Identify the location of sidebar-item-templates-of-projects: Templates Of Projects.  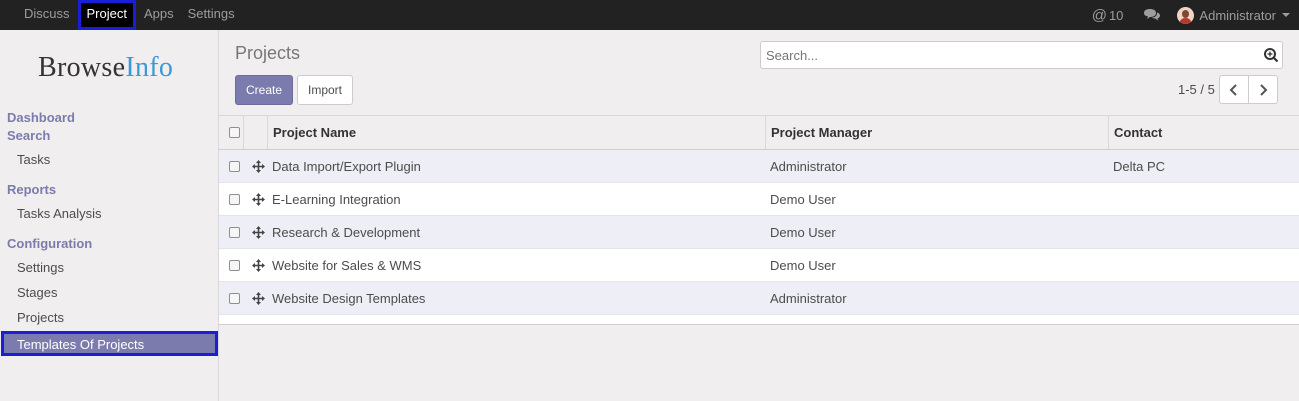
(109, 343).